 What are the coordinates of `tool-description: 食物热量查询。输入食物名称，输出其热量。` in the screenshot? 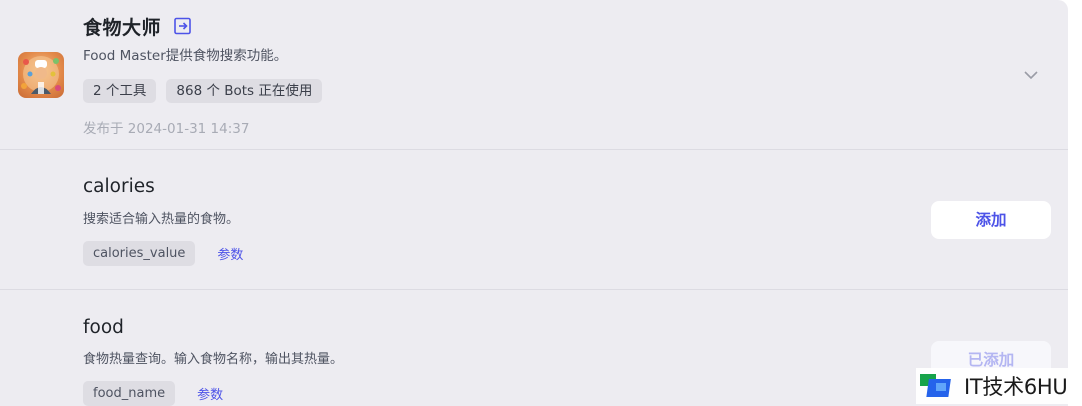 It's located at (213, 359).